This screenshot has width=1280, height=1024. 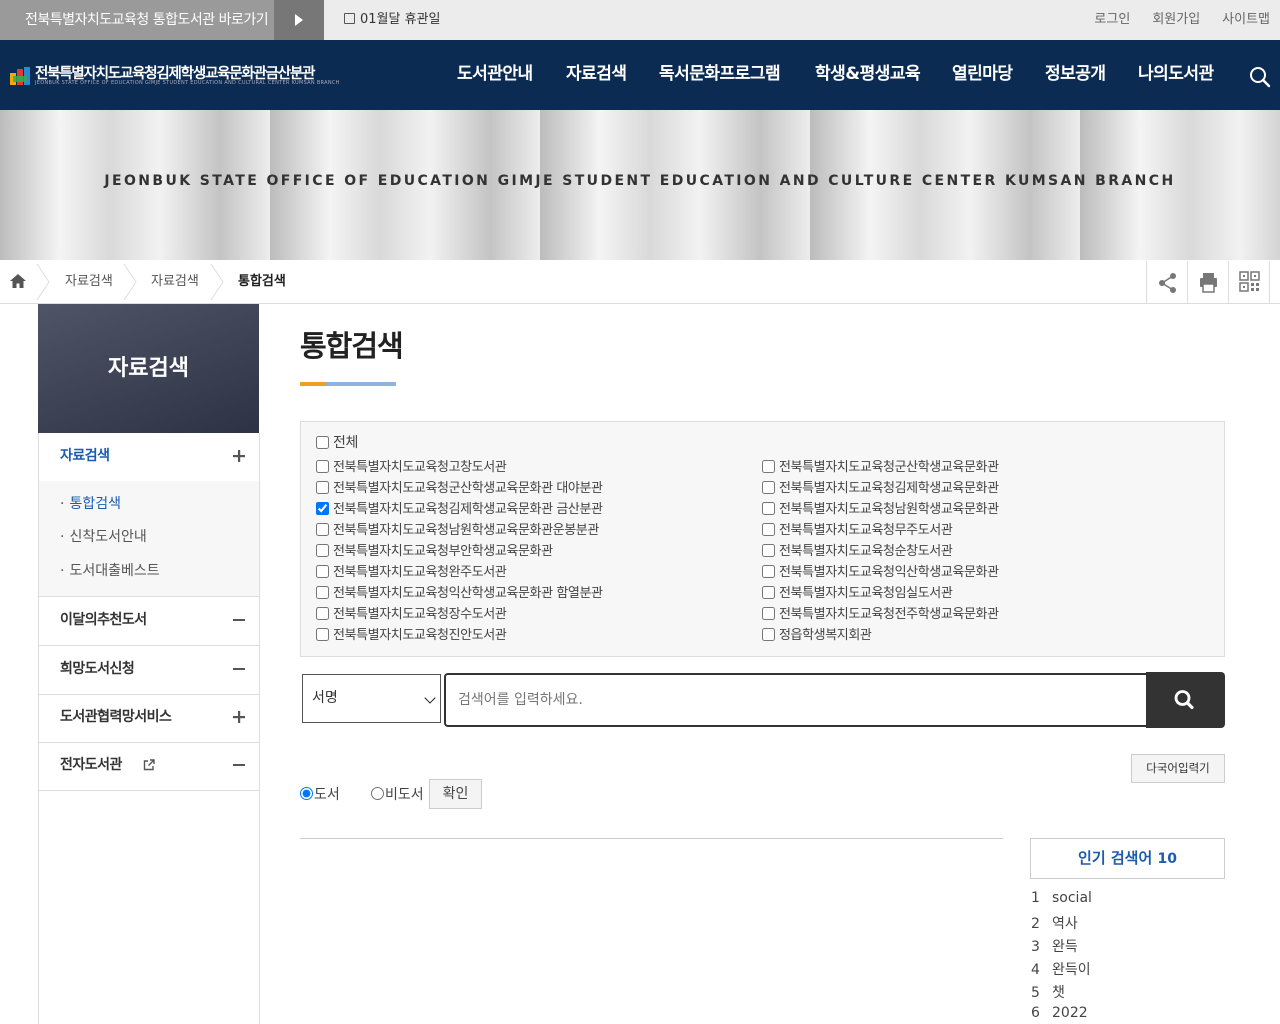 What do you see at coordinates (1249, 282) in the screenshot?
I see `qr-button` at bounding box center [1249, 282].